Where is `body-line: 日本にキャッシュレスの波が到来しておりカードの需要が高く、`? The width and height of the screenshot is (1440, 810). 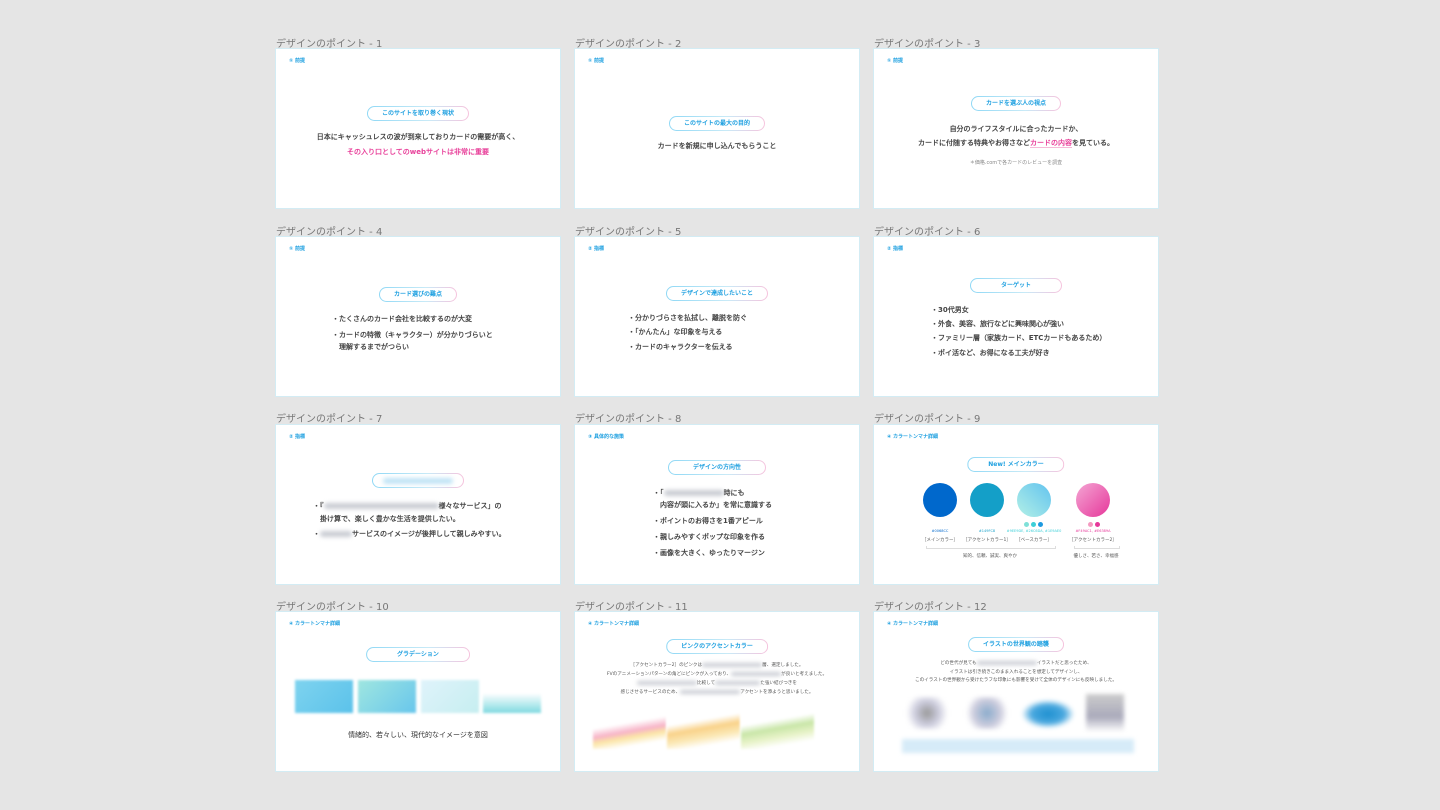
body-line: 日本にキャッシュレスの波が到来しておりカードの需要が高く、 is located at coordinates (418, 137).